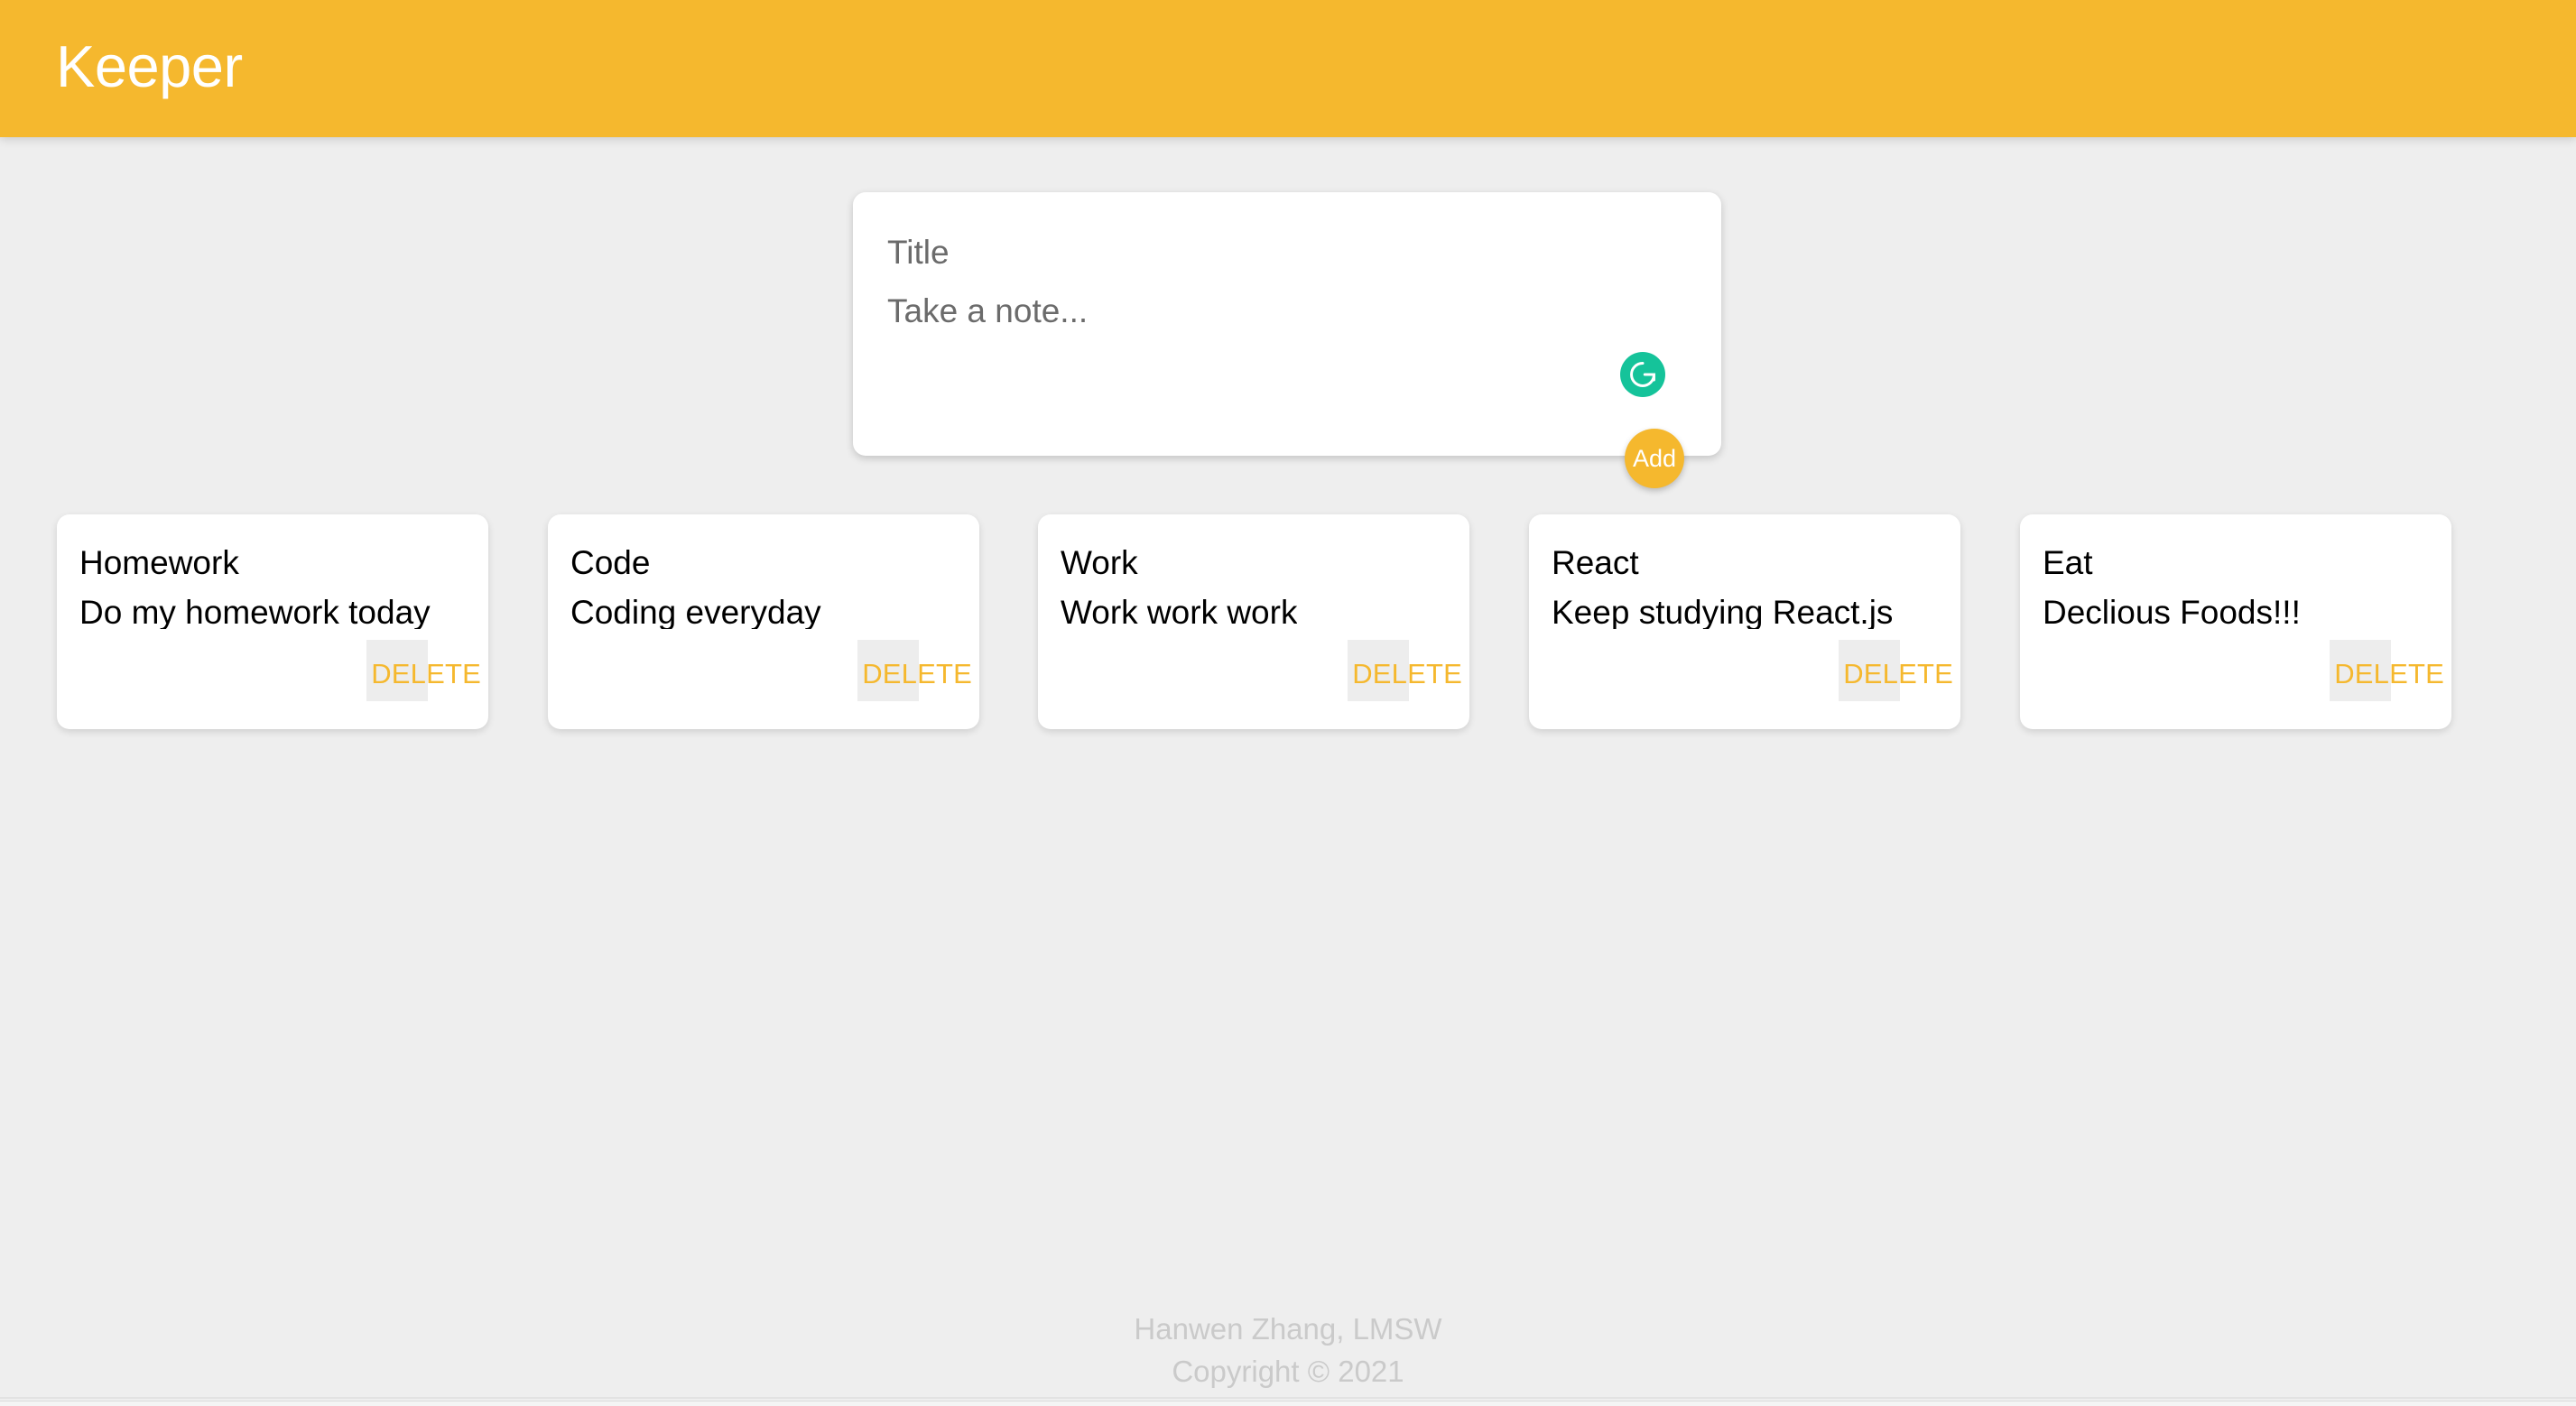 The width and height of the screenshot is (2576, 1406). I want to click on app-header: Keeper, so click(1288, 68).